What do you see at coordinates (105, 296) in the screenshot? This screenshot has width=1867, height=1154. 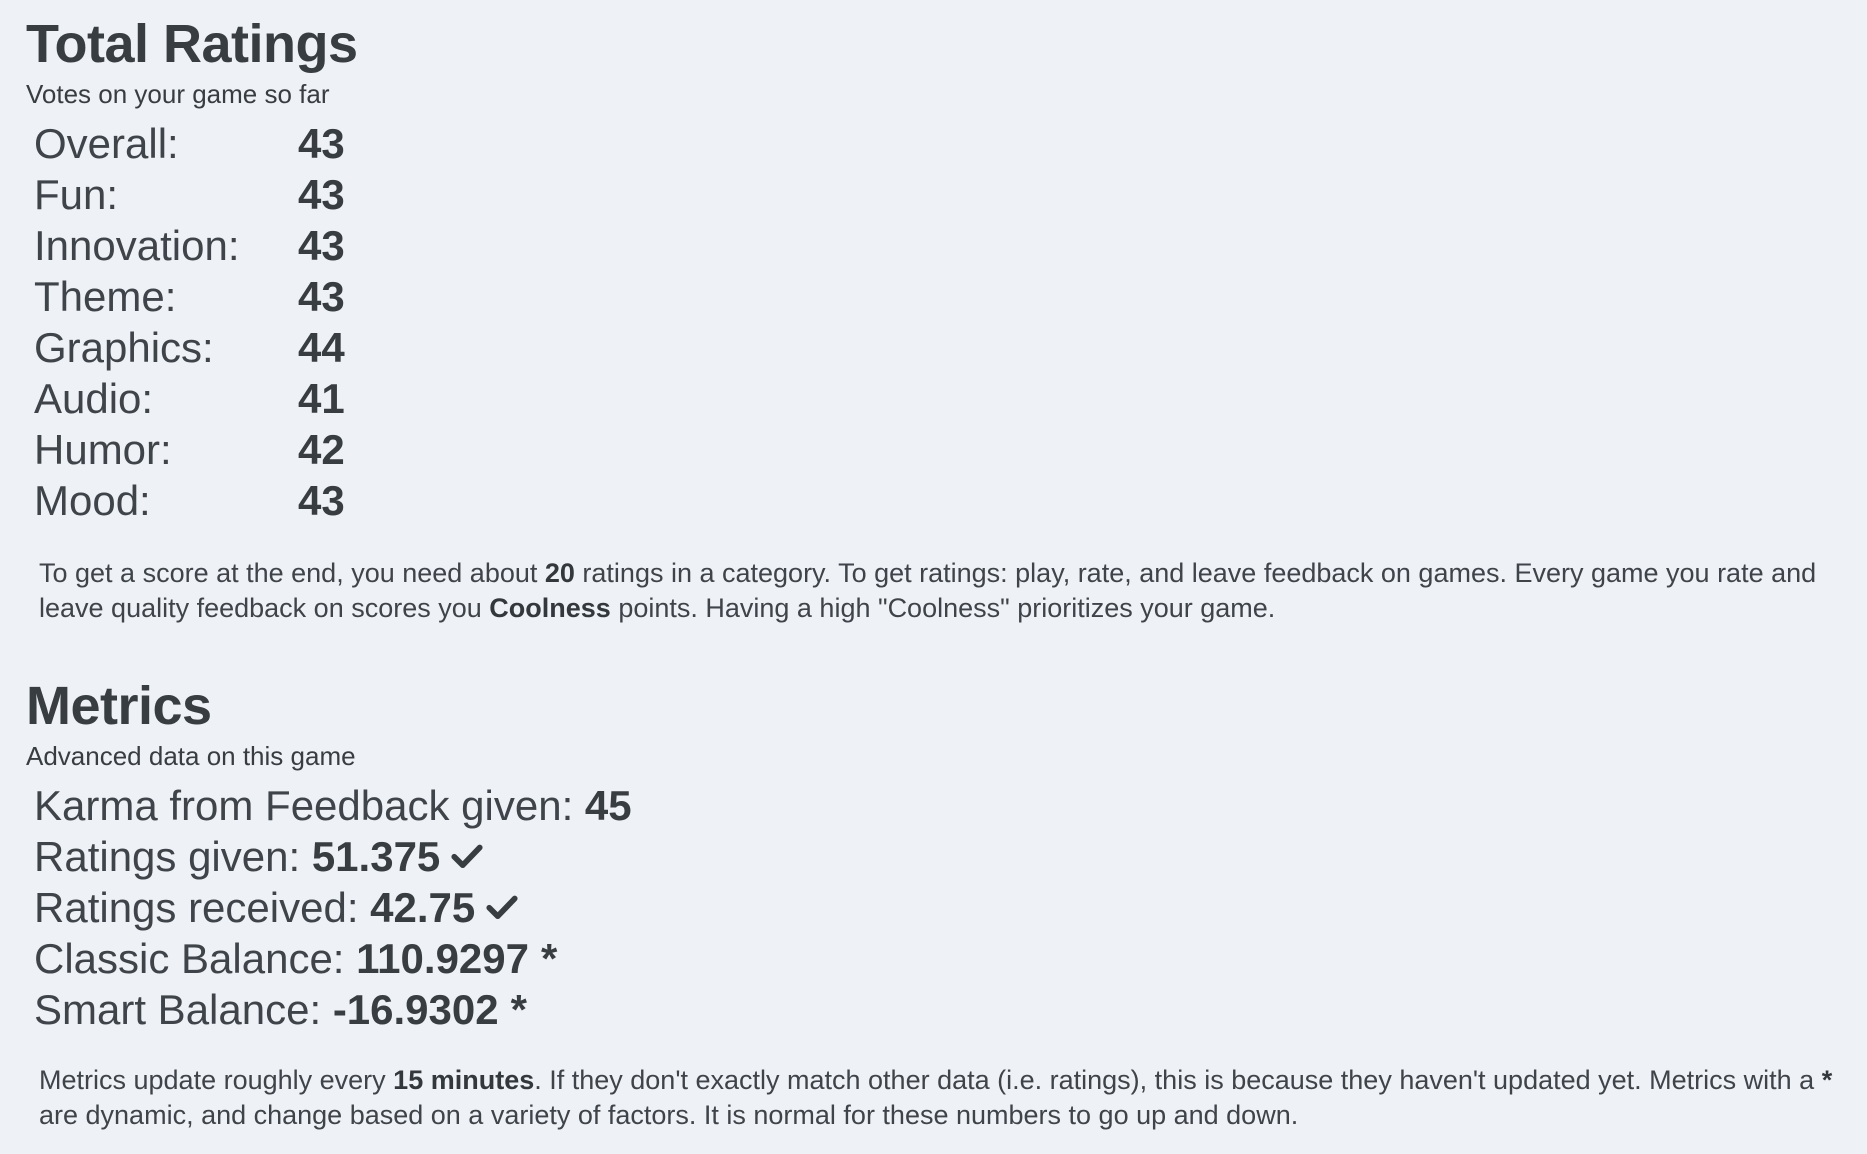 I see `rating-label: Theme:` at bounding box center [105, 296].